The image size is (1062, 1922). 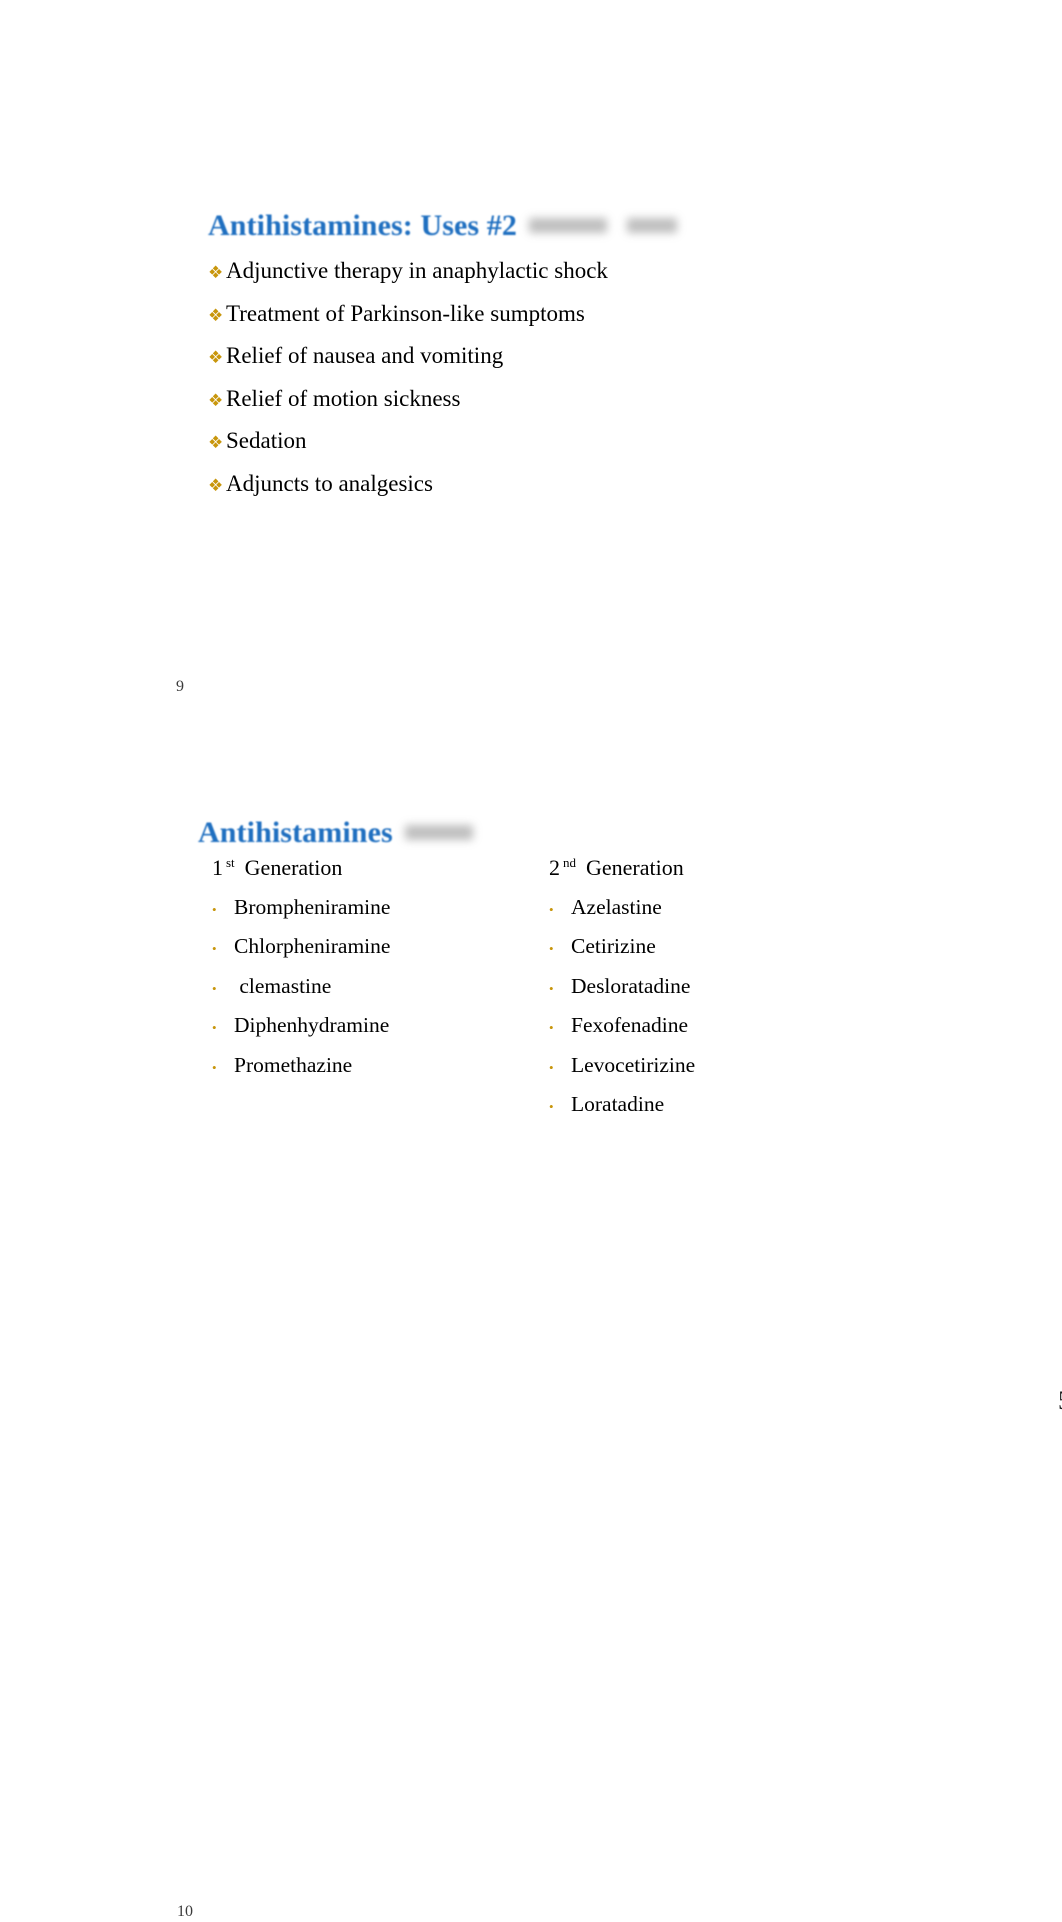 I want to click on bullet-label: Relief of nausea and vomiting, so click(x=365, y=356).